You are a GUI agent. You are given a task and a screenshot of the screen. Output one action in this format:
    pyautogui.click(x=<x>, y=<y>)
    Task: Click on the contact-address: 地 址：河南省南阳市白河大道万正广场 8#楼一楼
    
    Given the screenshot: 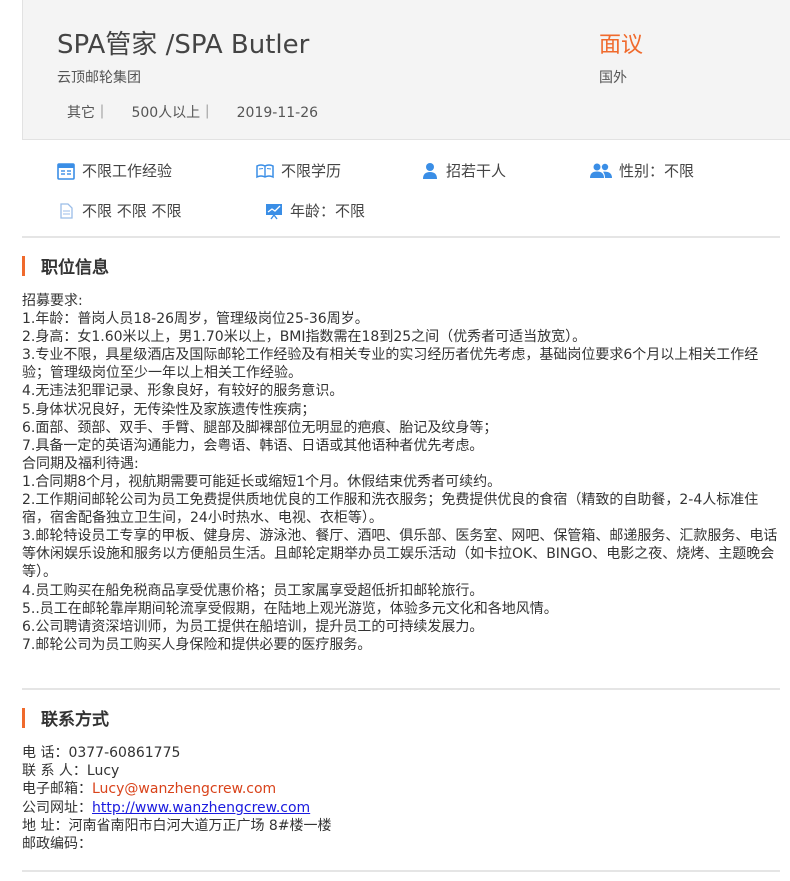 What is the action you would take?
    pyautogui.click(x=177, y=826)
    